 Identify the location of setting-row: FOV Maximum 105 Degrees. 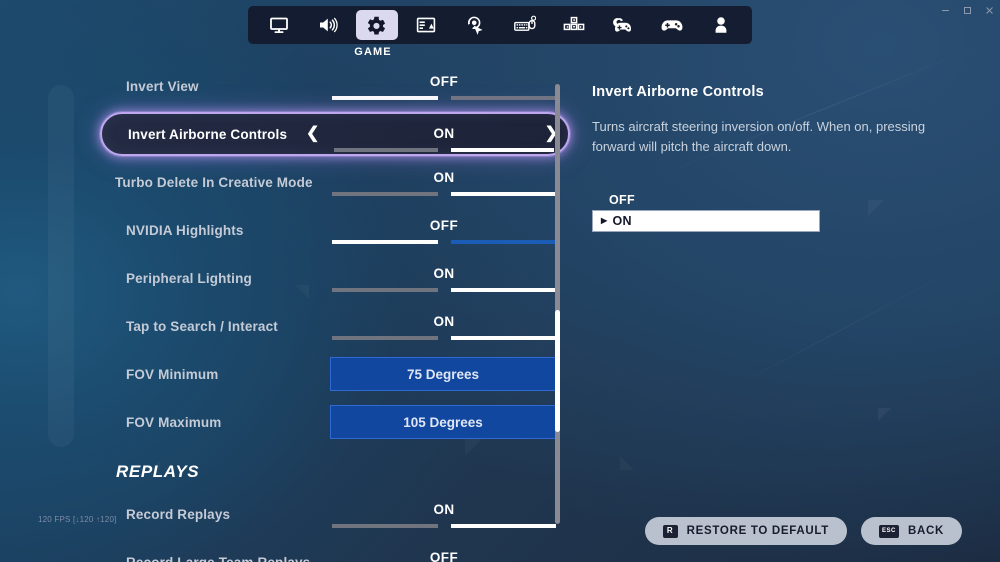
(335, 422).